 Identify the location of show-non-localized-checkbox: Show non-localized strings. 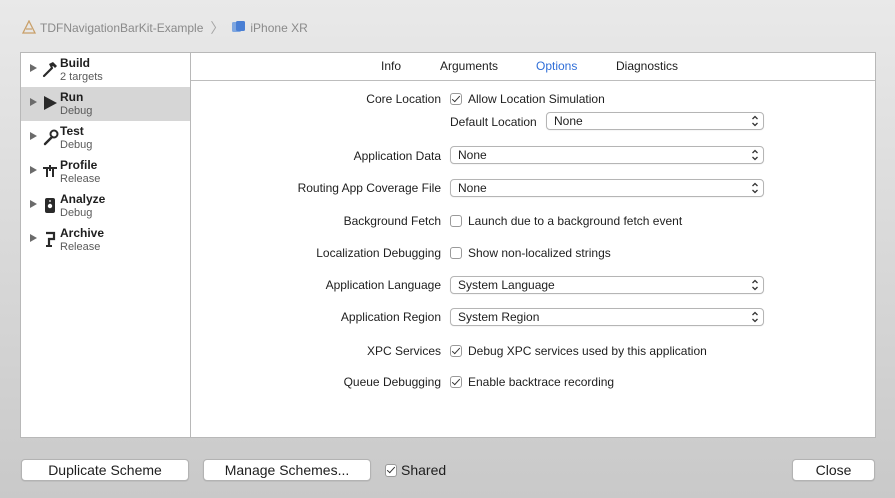
(530, 253).